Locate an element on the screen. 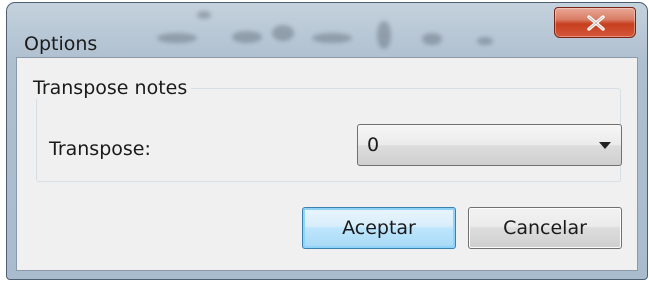 This screenshot has width=649, height=284. close-icon is located at coordinates (596, 23).